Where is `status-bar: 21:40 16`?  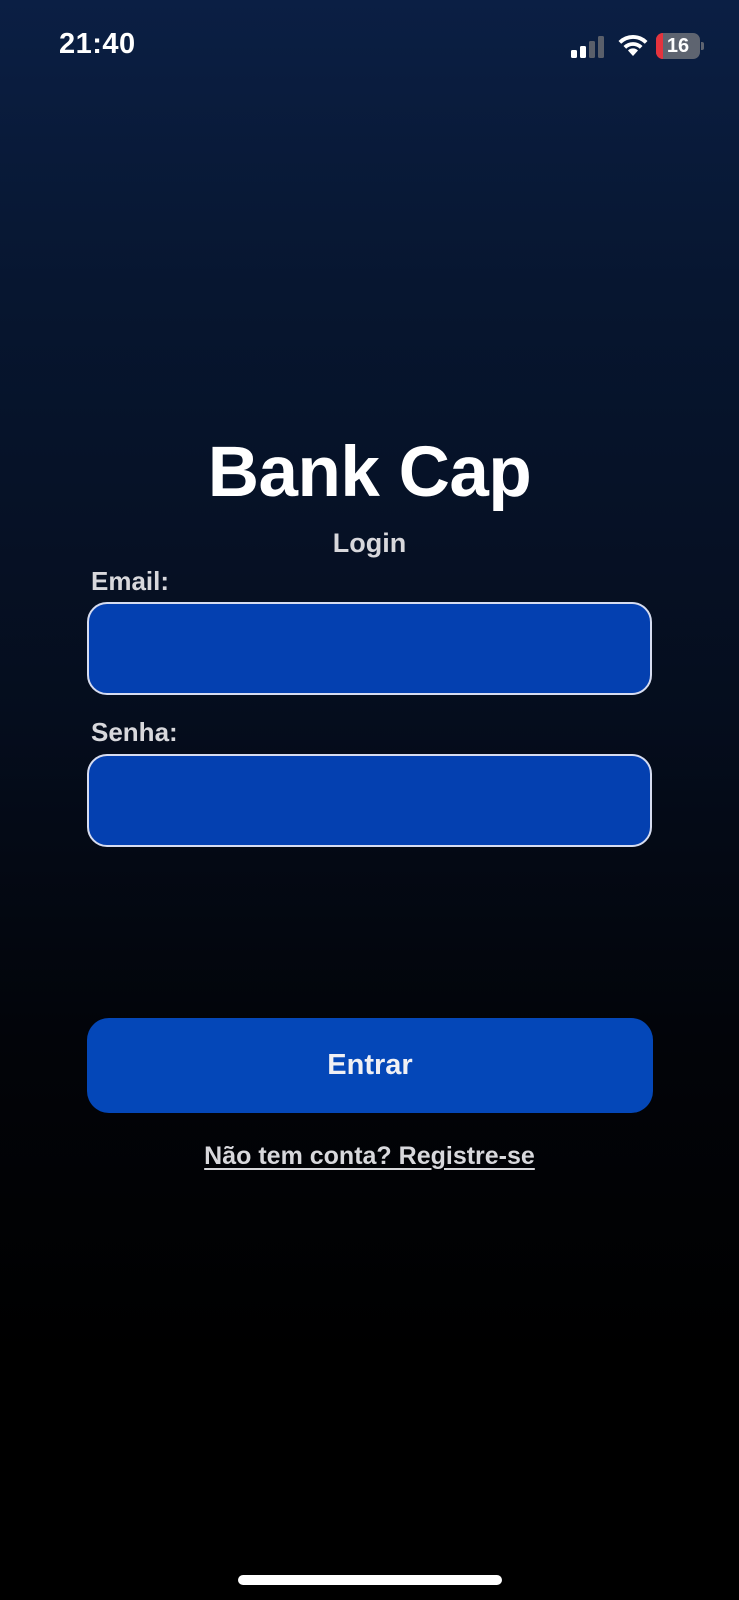
status-bar: 21:40 16 is located at coordinates (369, 47).